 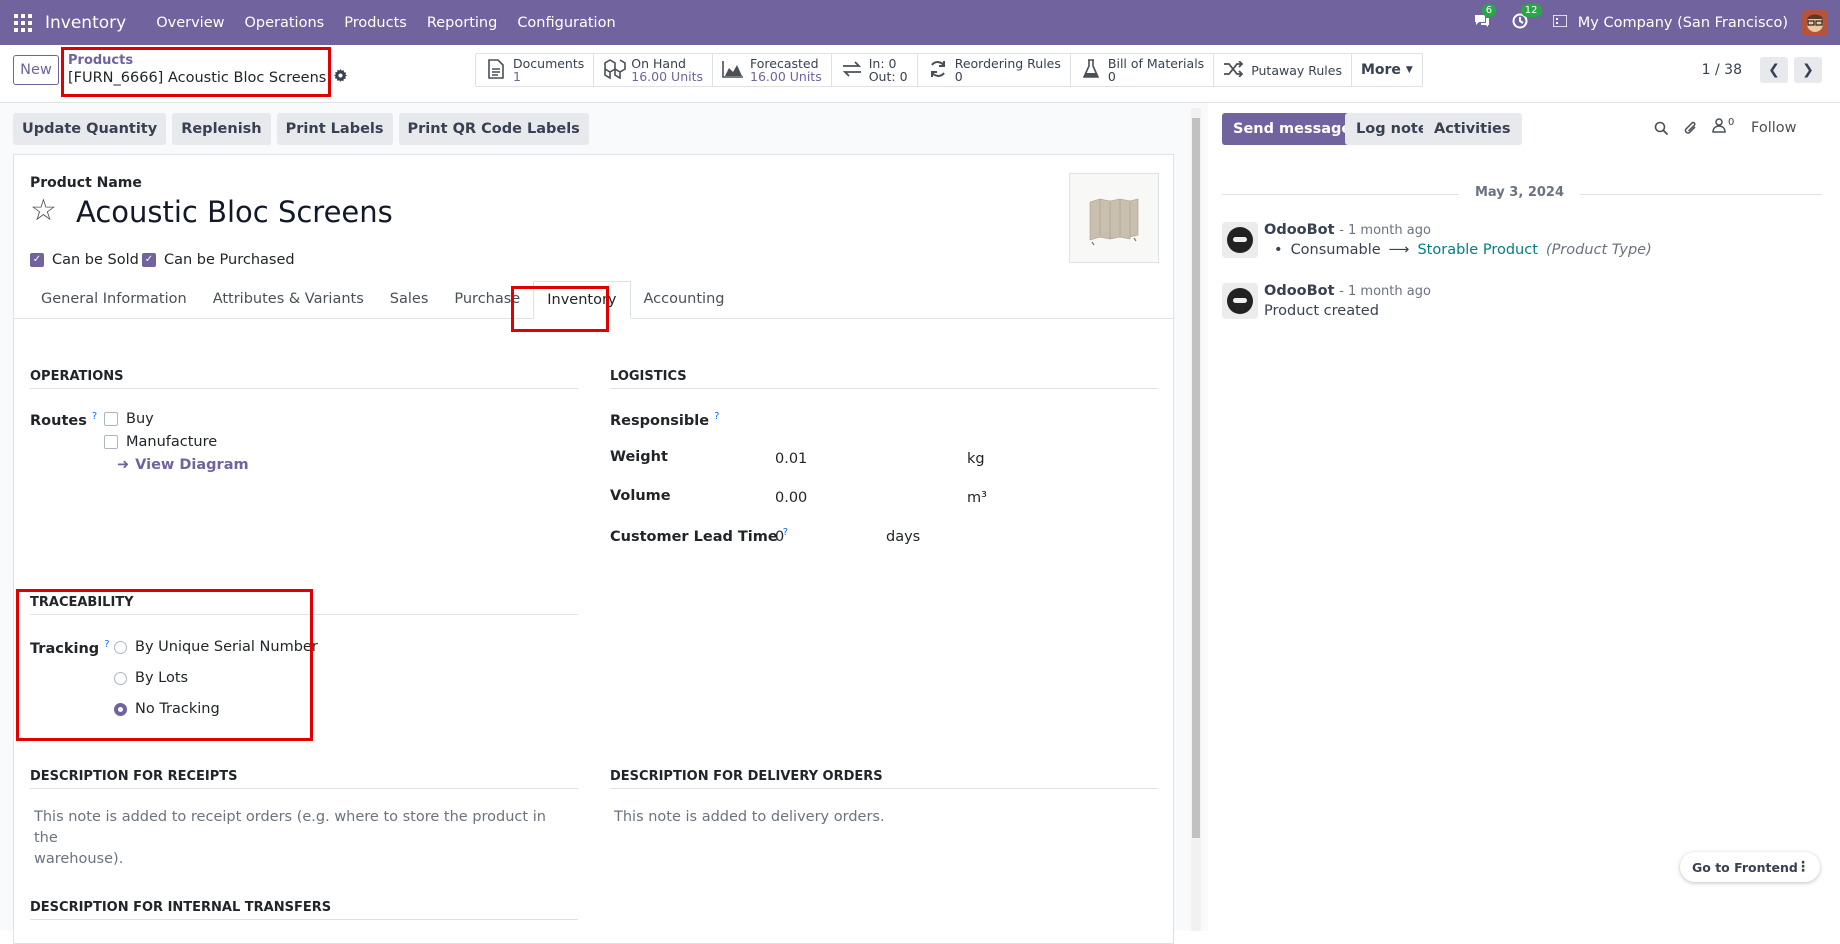 What do you see at coordinates (114, 299) in the screenshot?
I see `tab-general-information: General Information` at bounding box center [114, 299].